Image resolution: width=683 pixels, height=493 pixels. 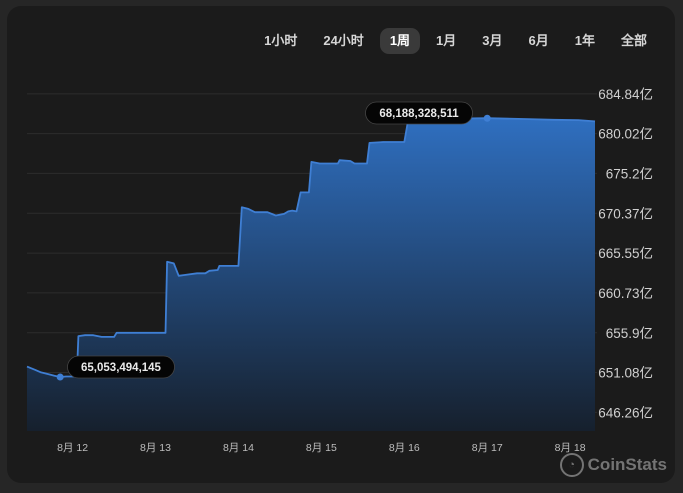 I want to click on max-value-label: 68,188,328,511, so click(x=419, y=113).